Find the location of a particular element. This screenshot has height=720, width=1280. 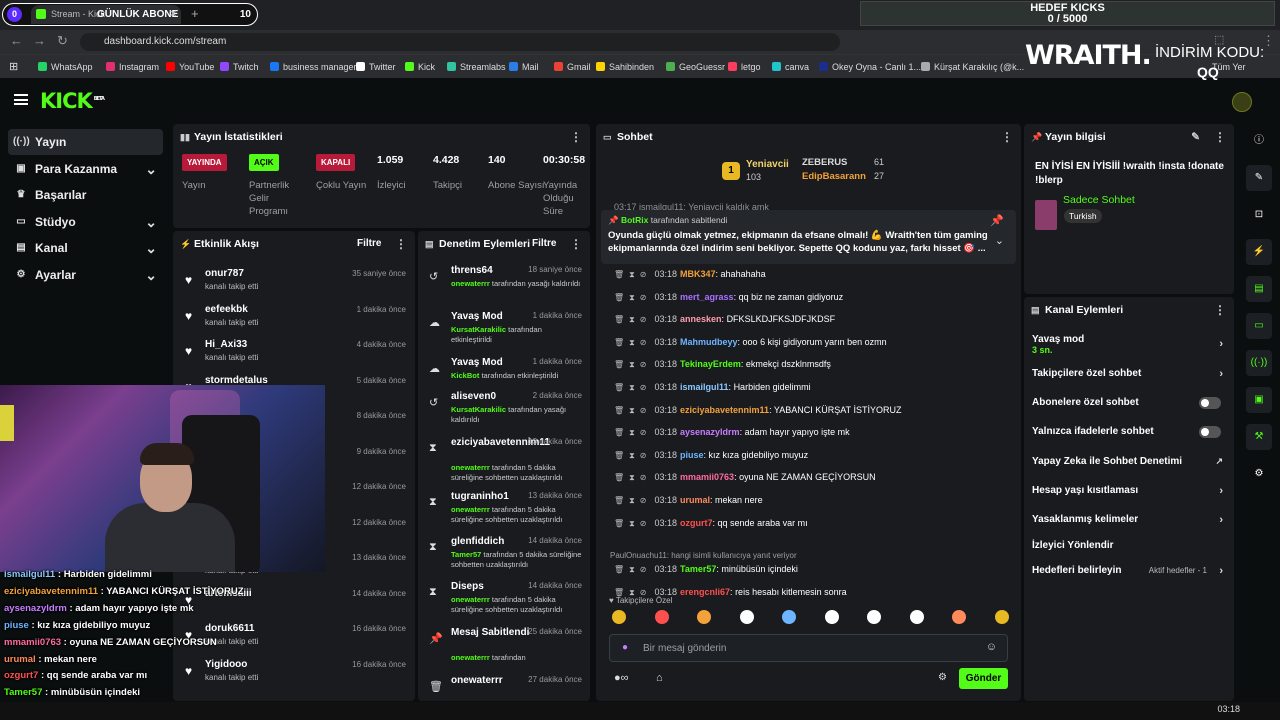

slow-mode-action: Yavaş mod 3 sn. › is located at coordinates (1129, 344).